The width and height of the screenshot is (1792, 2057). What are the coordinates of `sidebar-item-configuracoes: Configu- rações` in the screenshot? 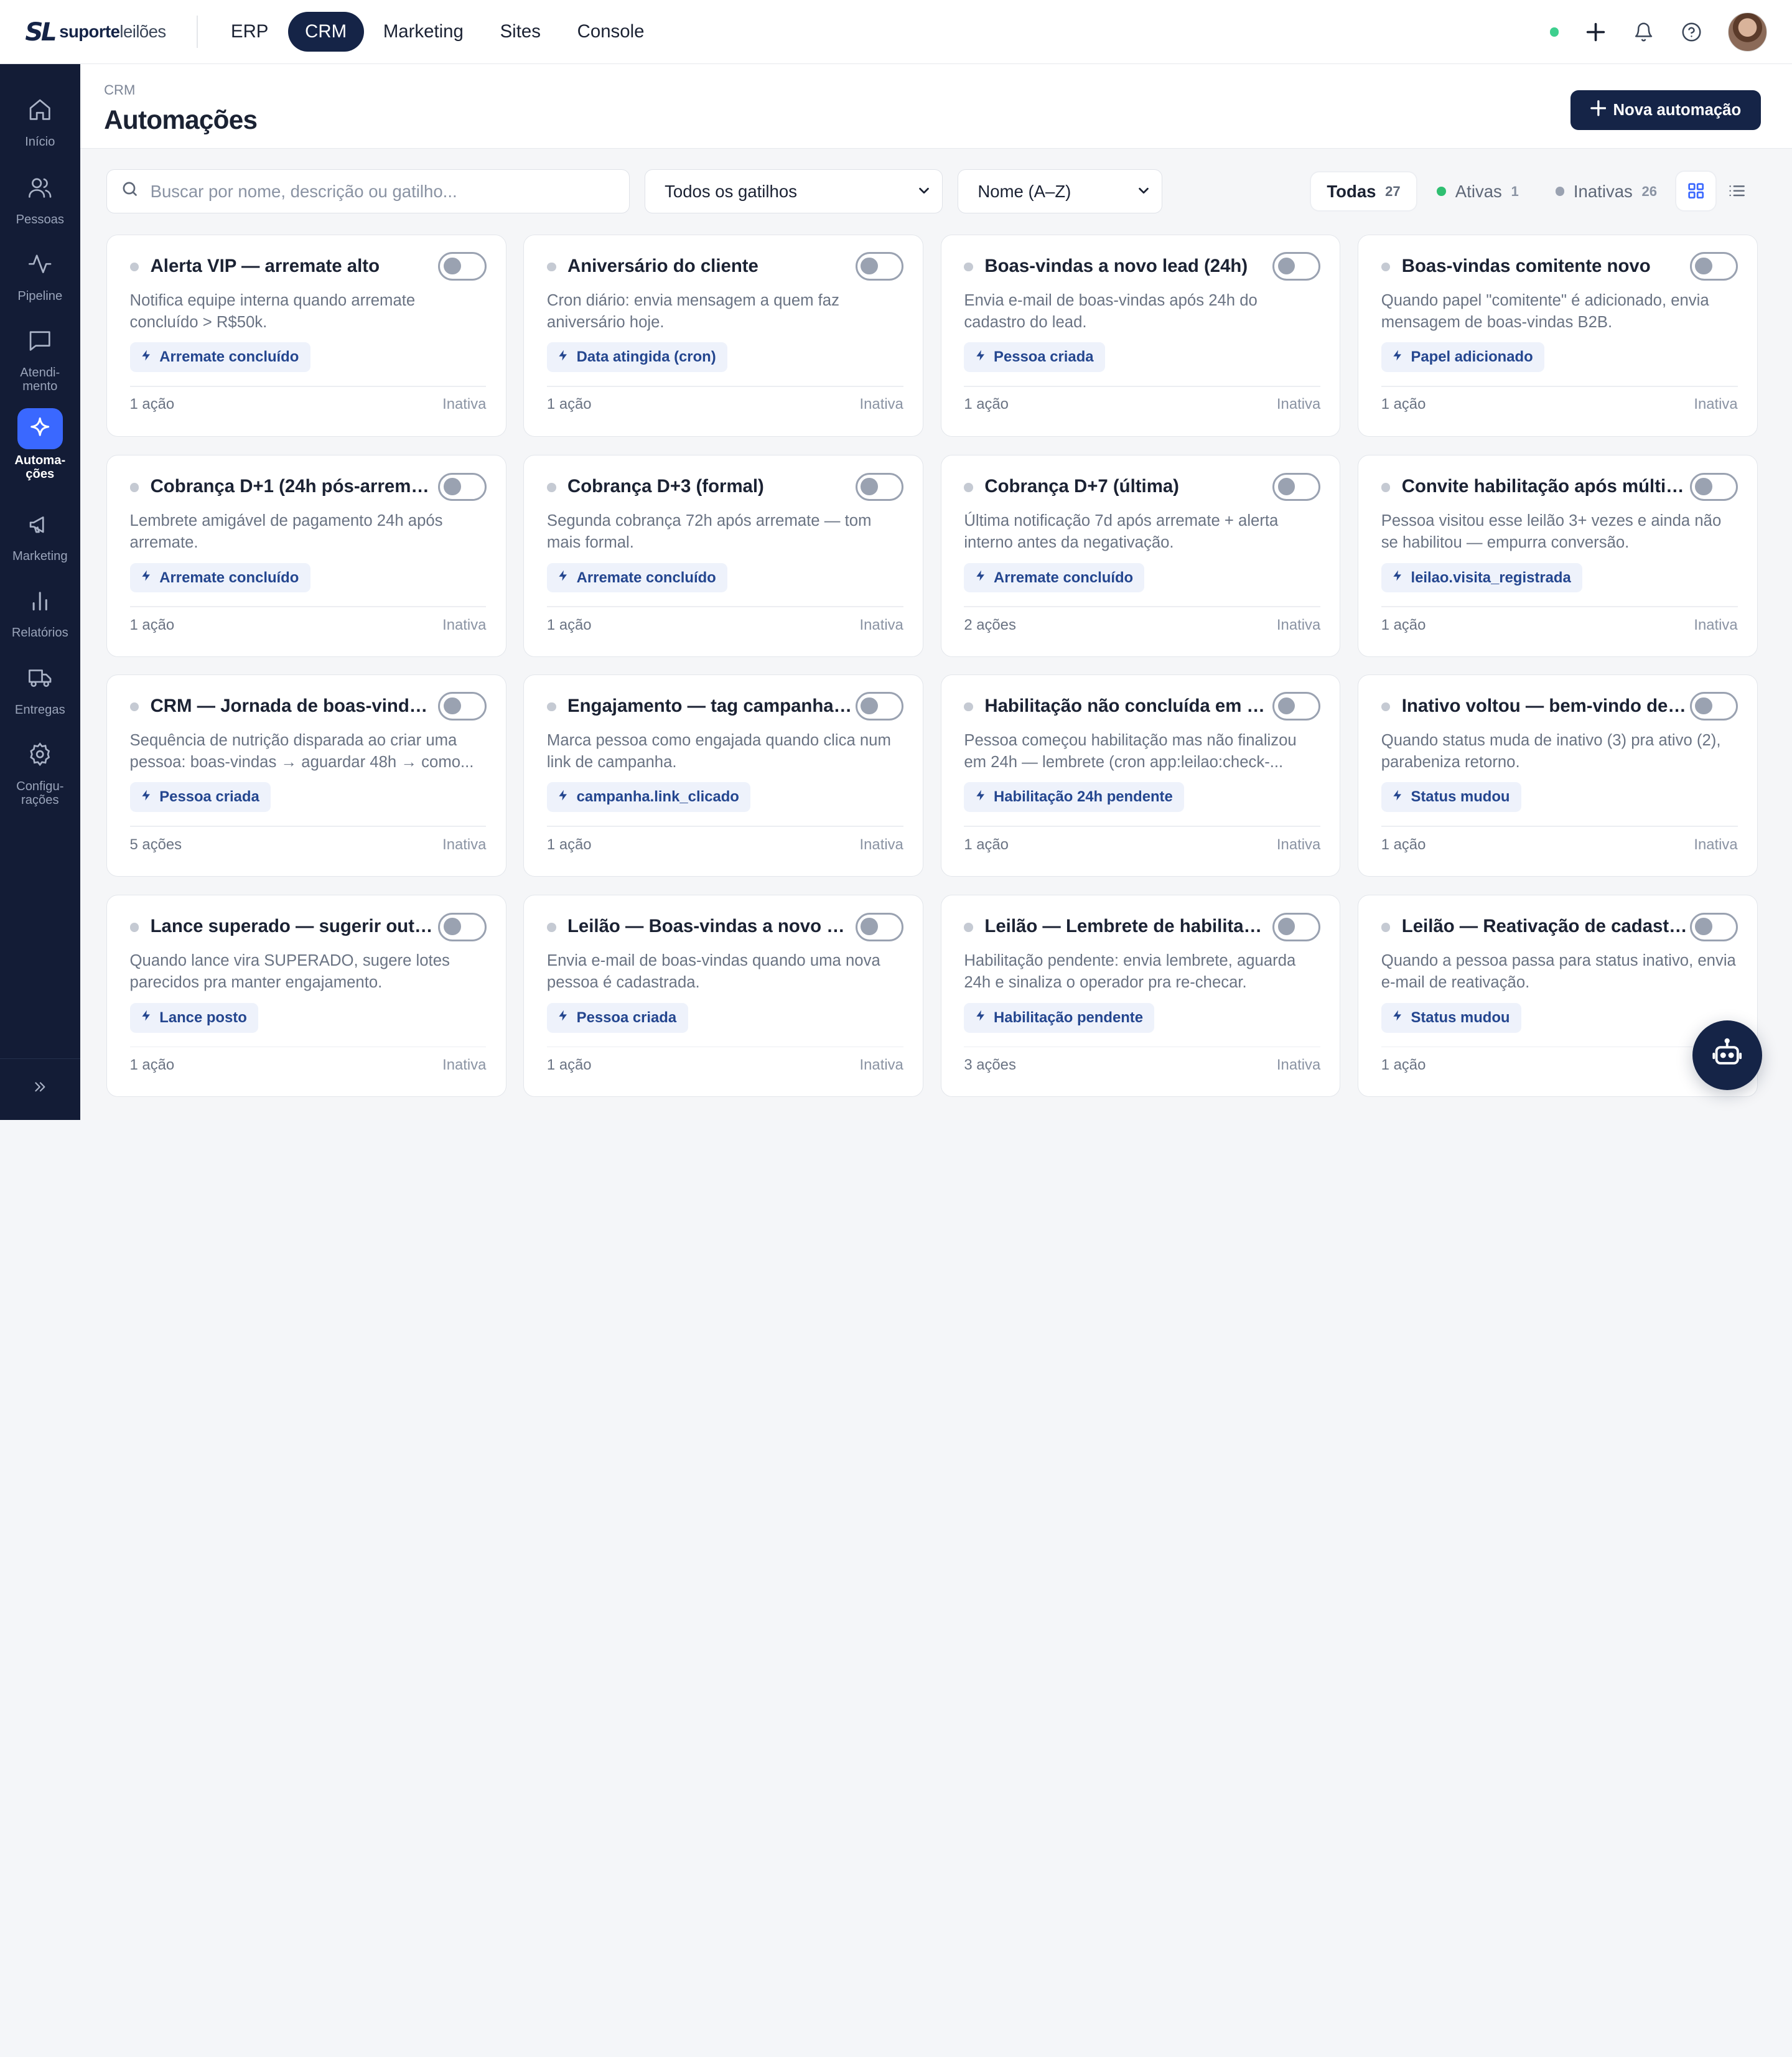 It's located at (40, 770).